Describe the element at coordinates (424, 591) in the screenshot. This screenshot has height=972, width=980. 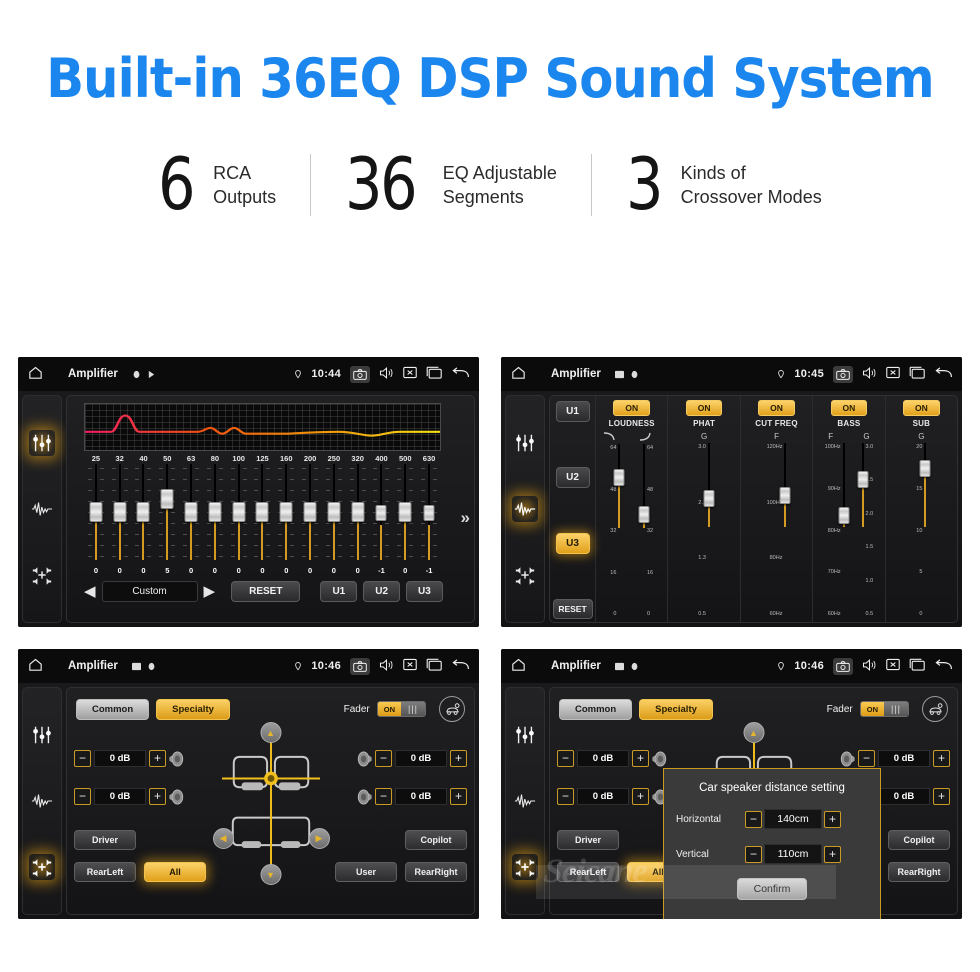
I see `preset-u3-button: U3` at that location.